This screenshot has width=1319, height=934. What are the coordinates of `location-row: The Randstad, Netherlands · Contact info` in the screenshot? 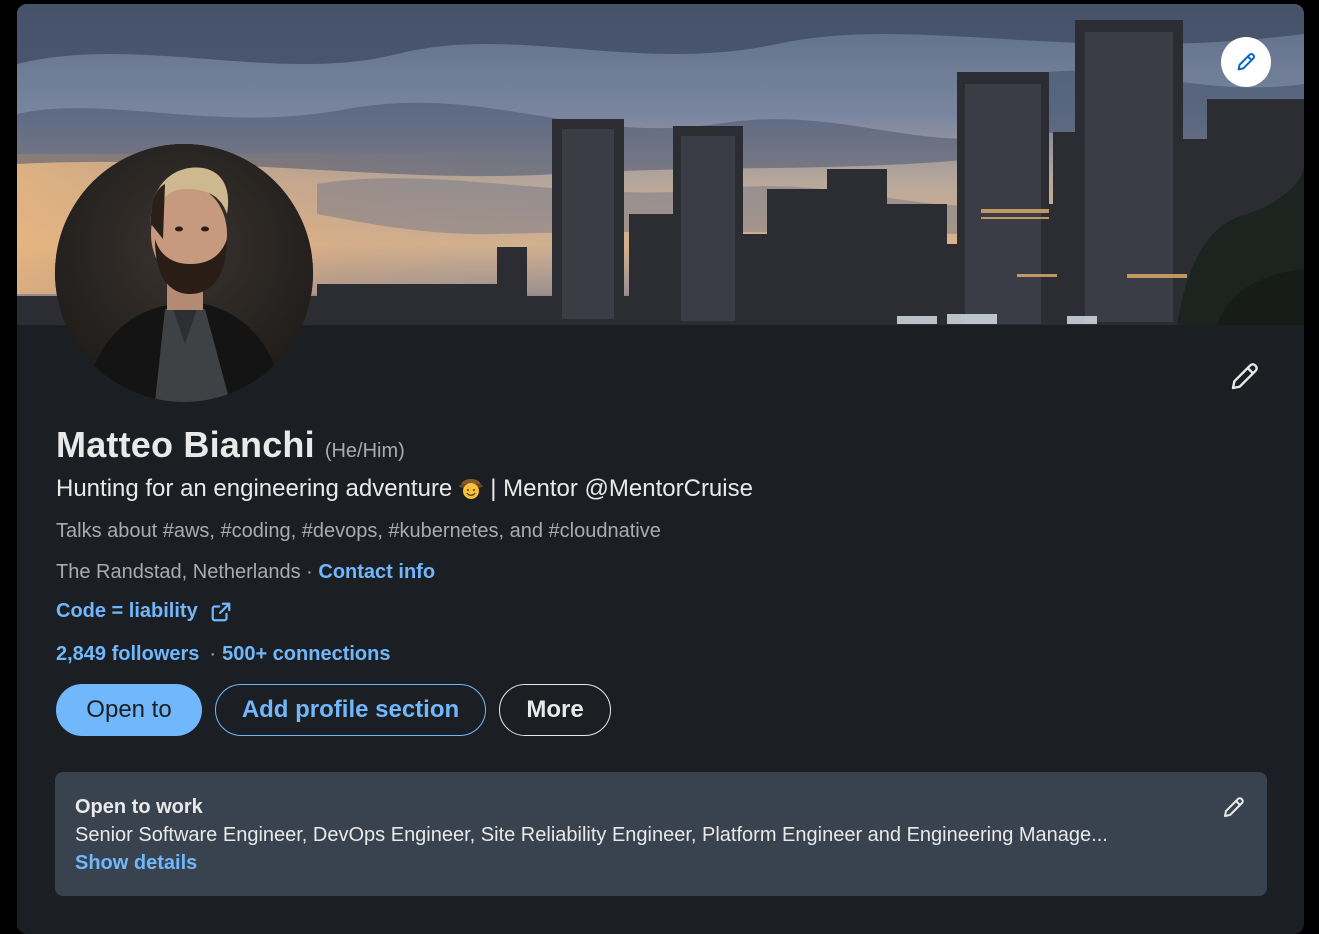 It's located at (245, 572).